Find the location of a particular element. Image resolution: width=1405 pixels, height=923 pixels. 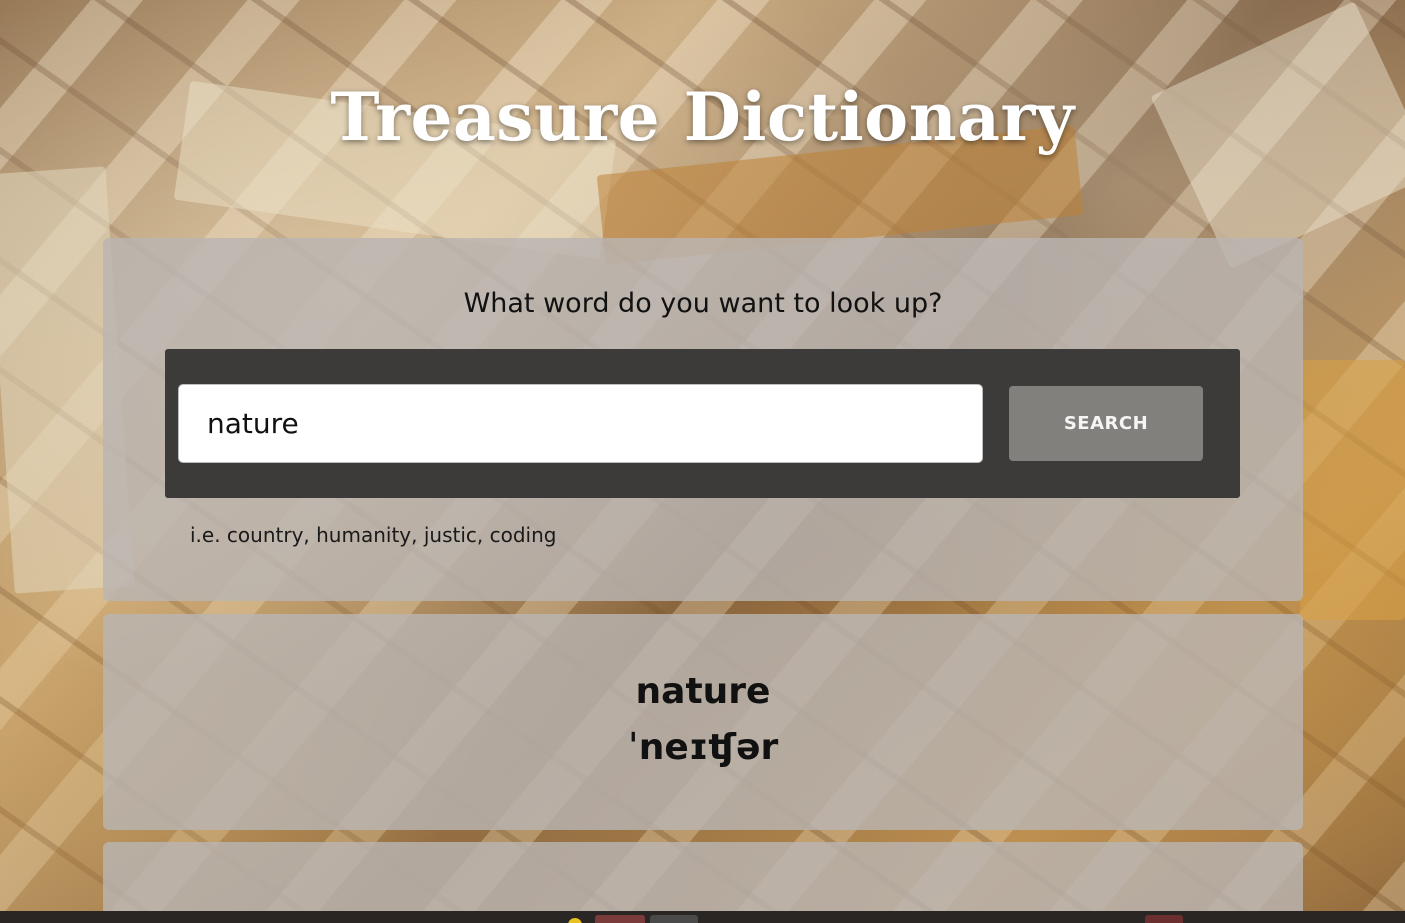

search-bar: SEARCH is located at coordinates (702, 423).